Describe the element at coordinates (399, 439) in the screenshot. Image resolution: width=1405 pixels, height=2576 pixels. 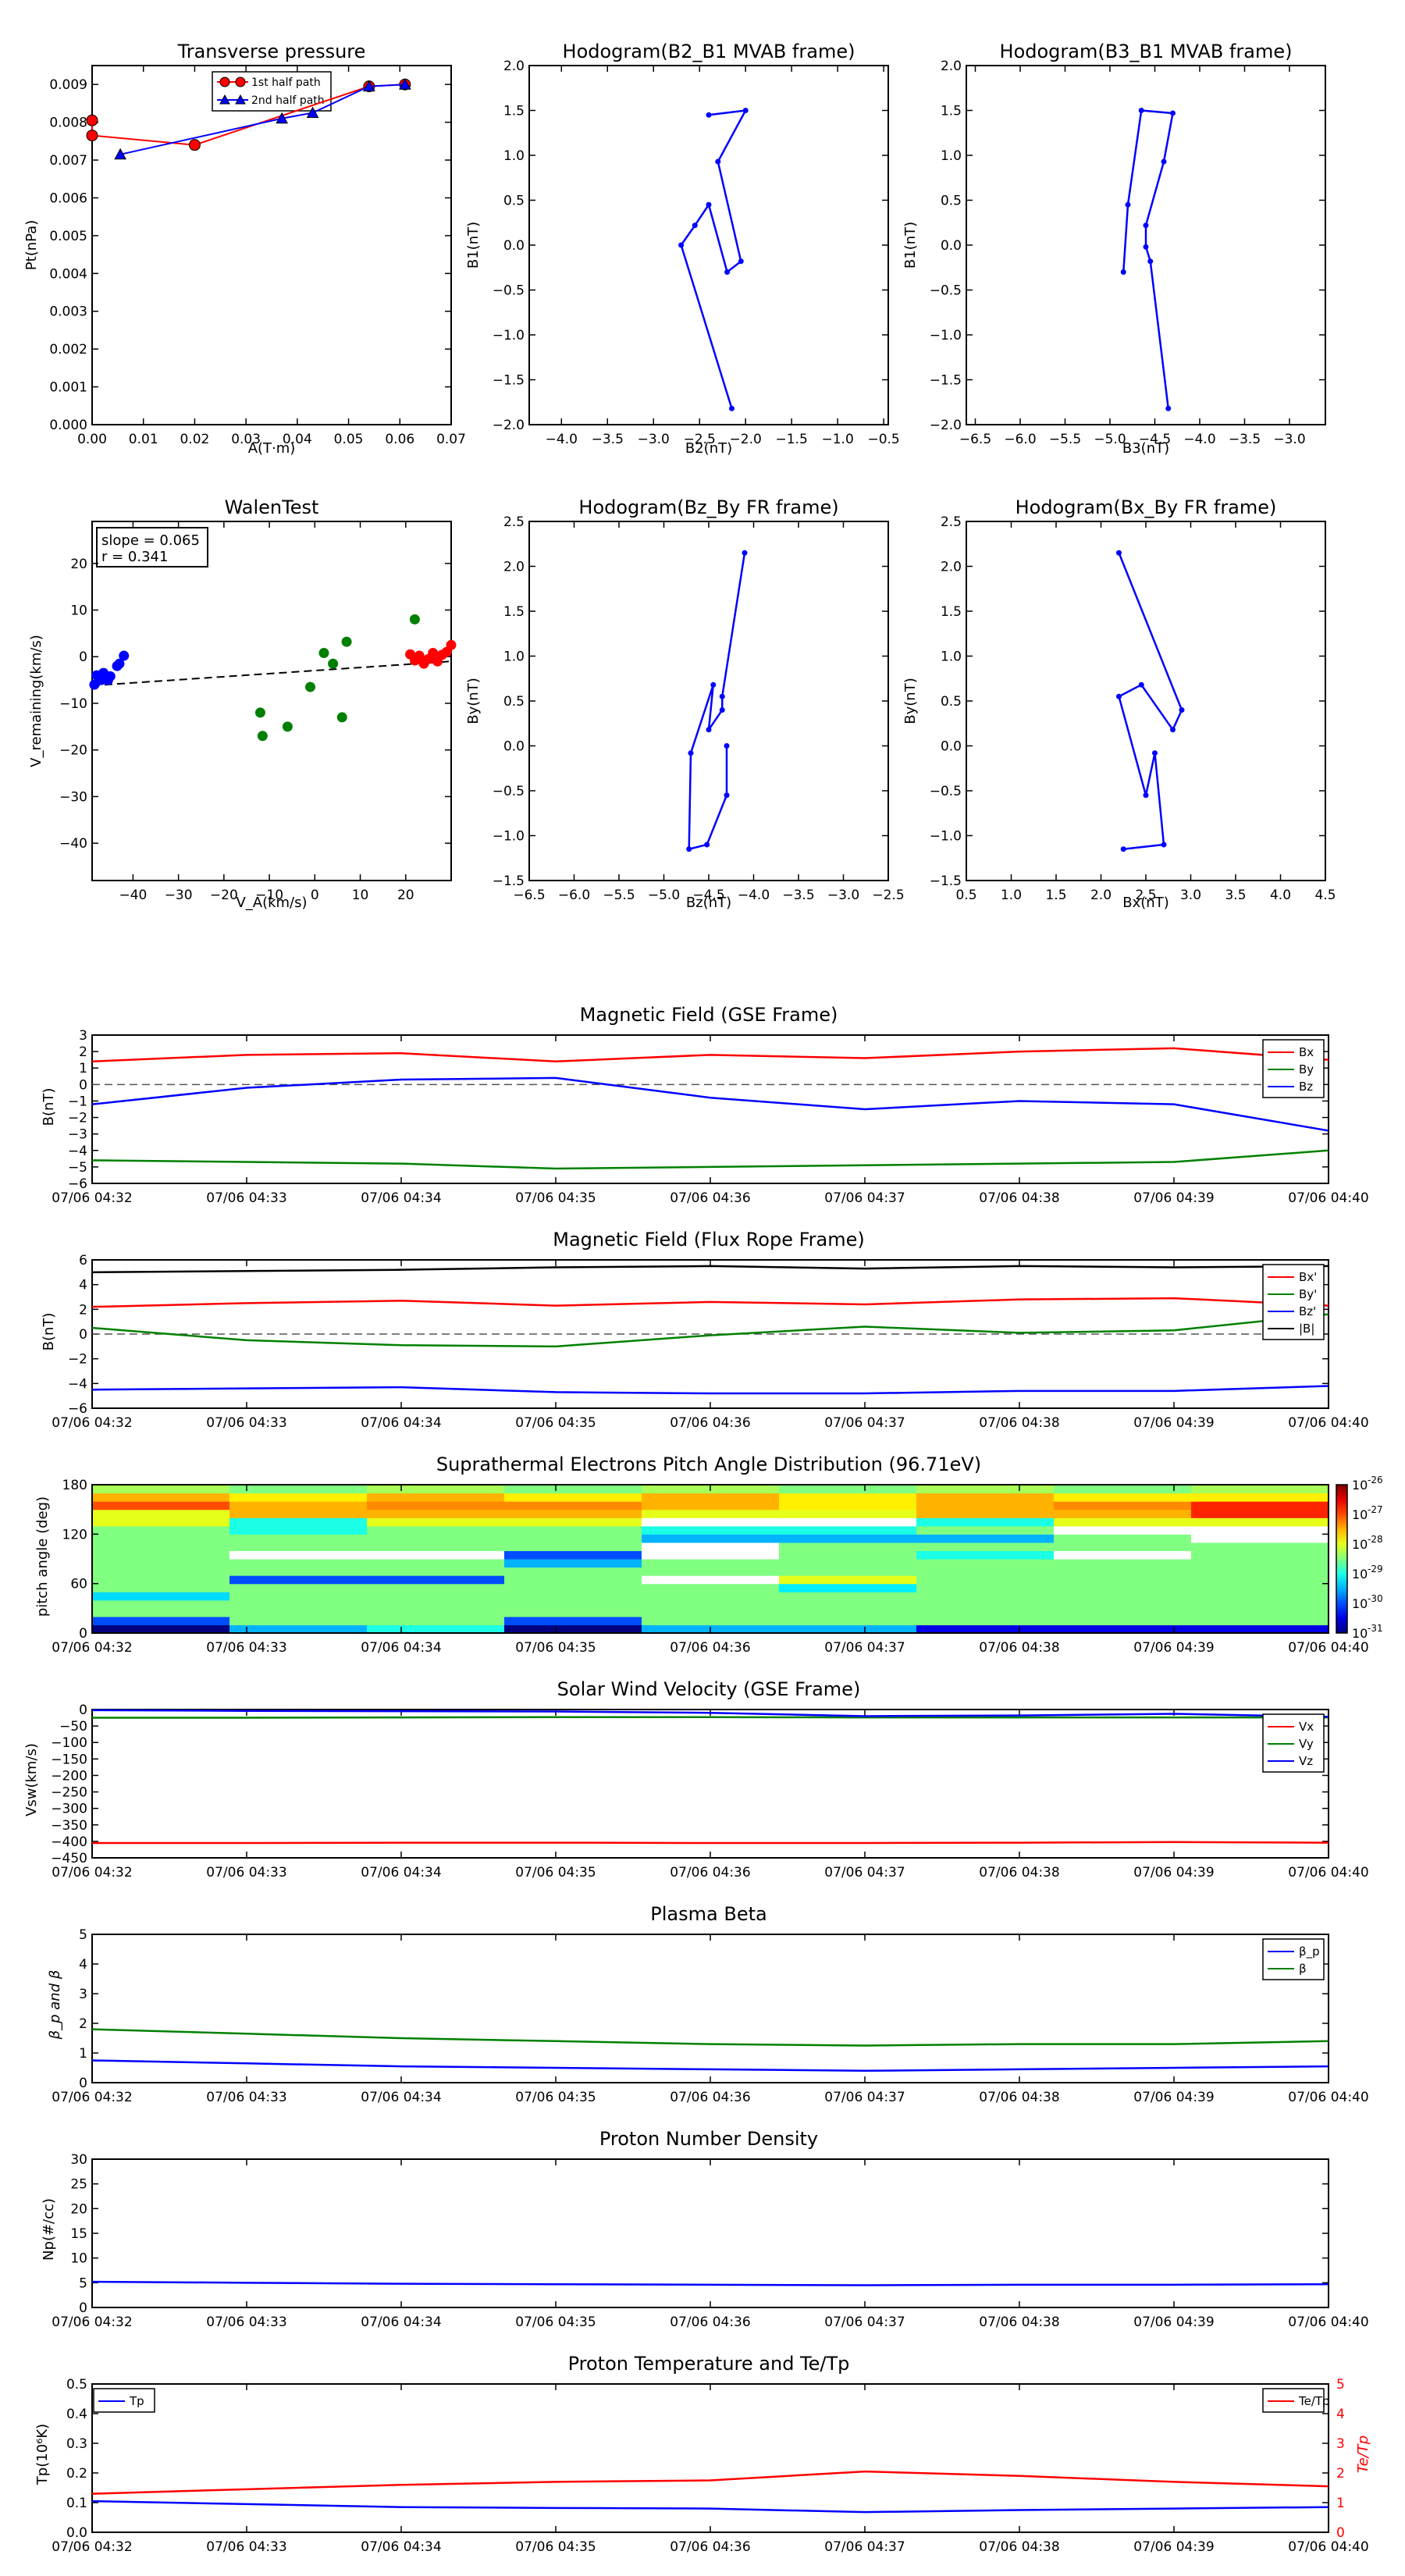
I see `transverse_pressure-xtick-label: 0.06` at that location.